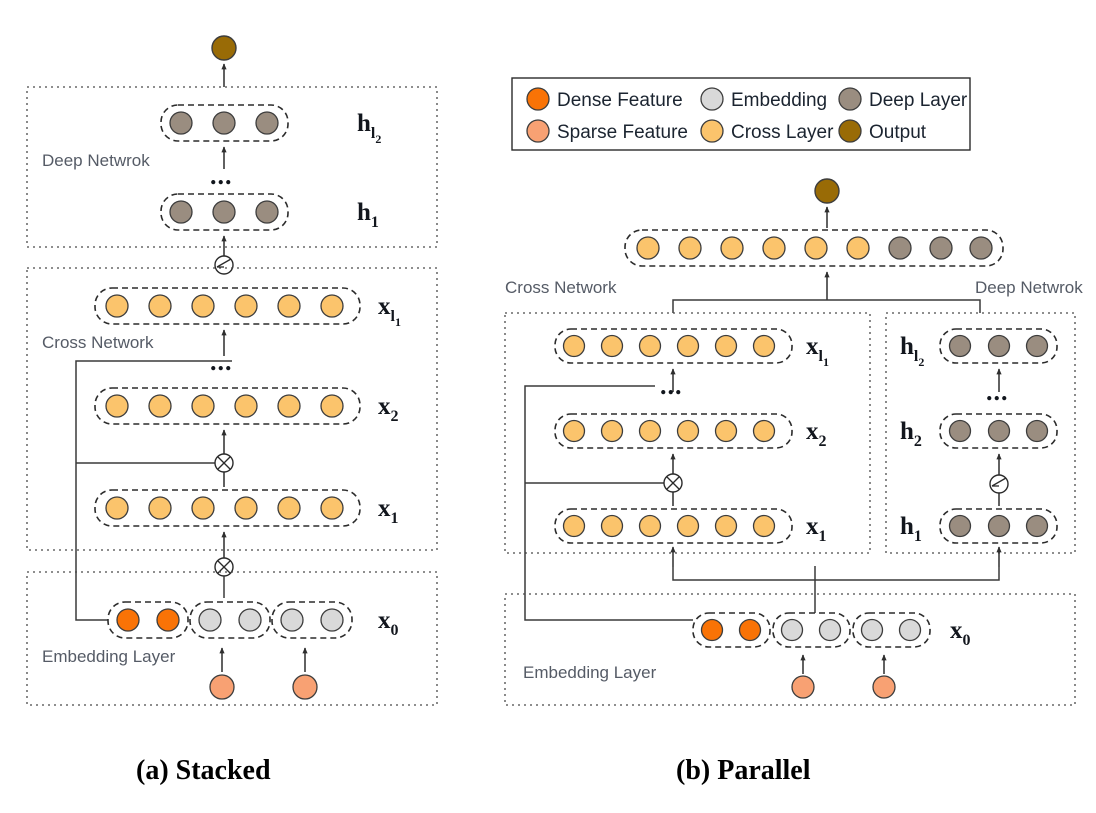  What do you see at coordinates (918, 100) in the screenshot?
I see `legend-label-deep-layer: Deep Layer` at bounding box center [918, 100].